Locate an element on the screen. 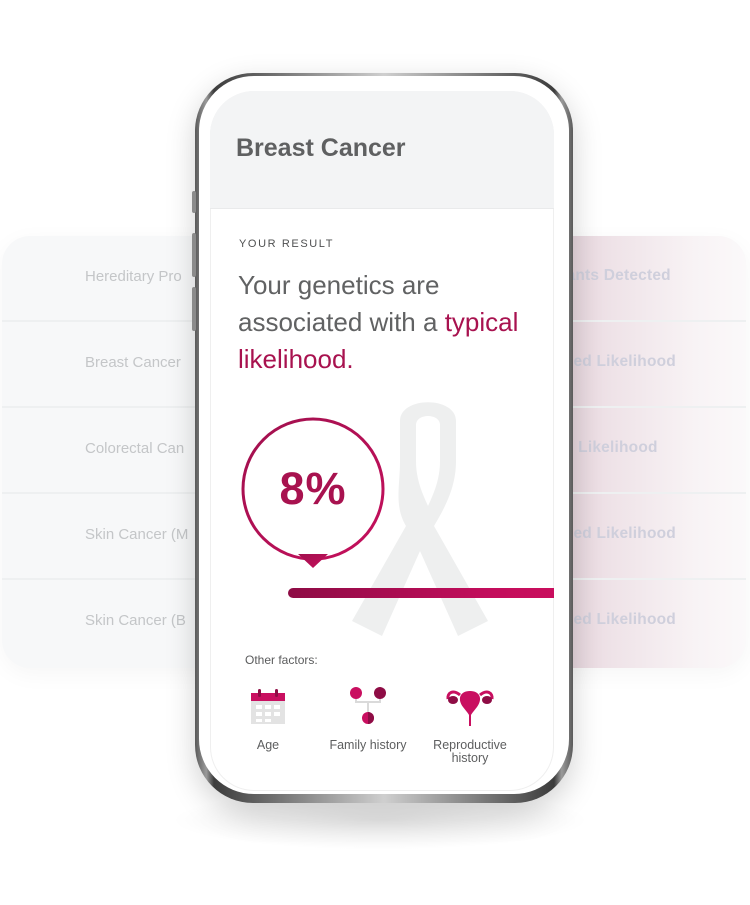 The image size is (750, 905). screen-header: Breast Cancer is located at coordinates (382, 150).